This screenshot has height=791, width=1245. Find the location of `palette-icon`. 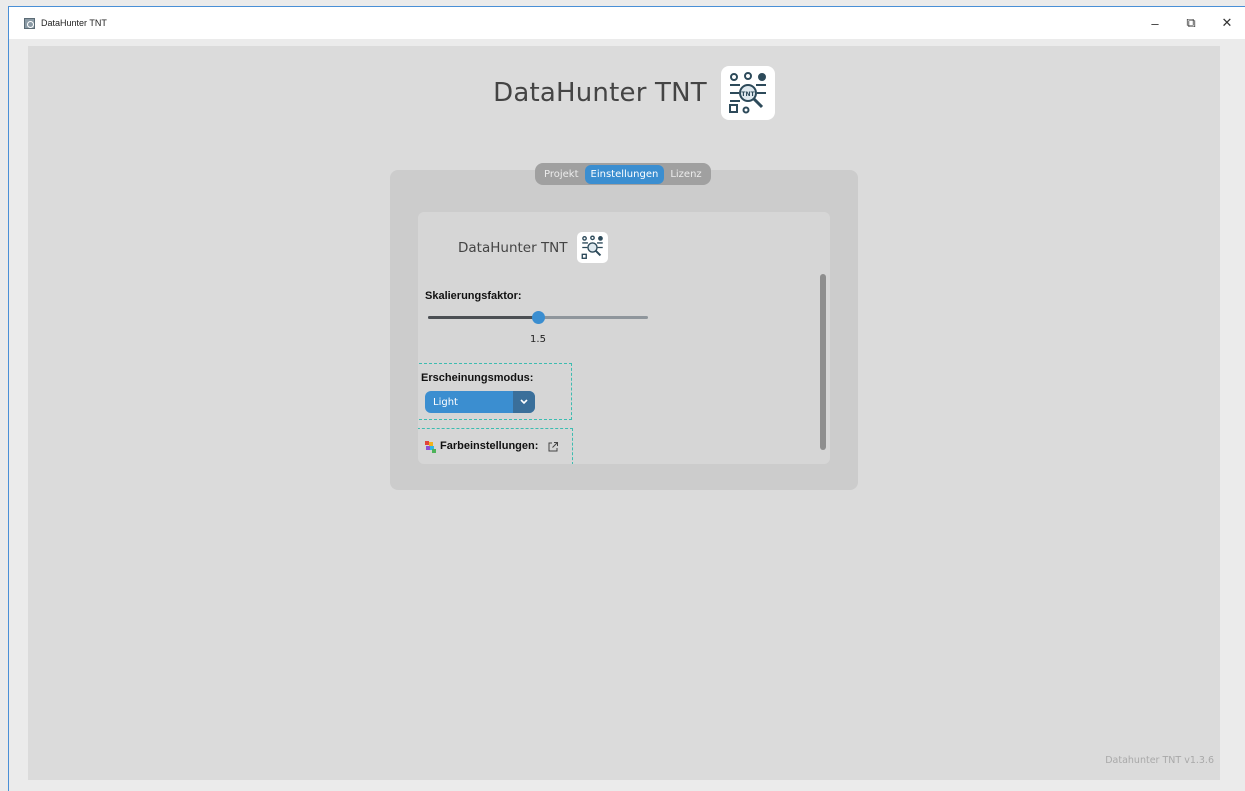

palette-icon is located at coordinates (431, 446).